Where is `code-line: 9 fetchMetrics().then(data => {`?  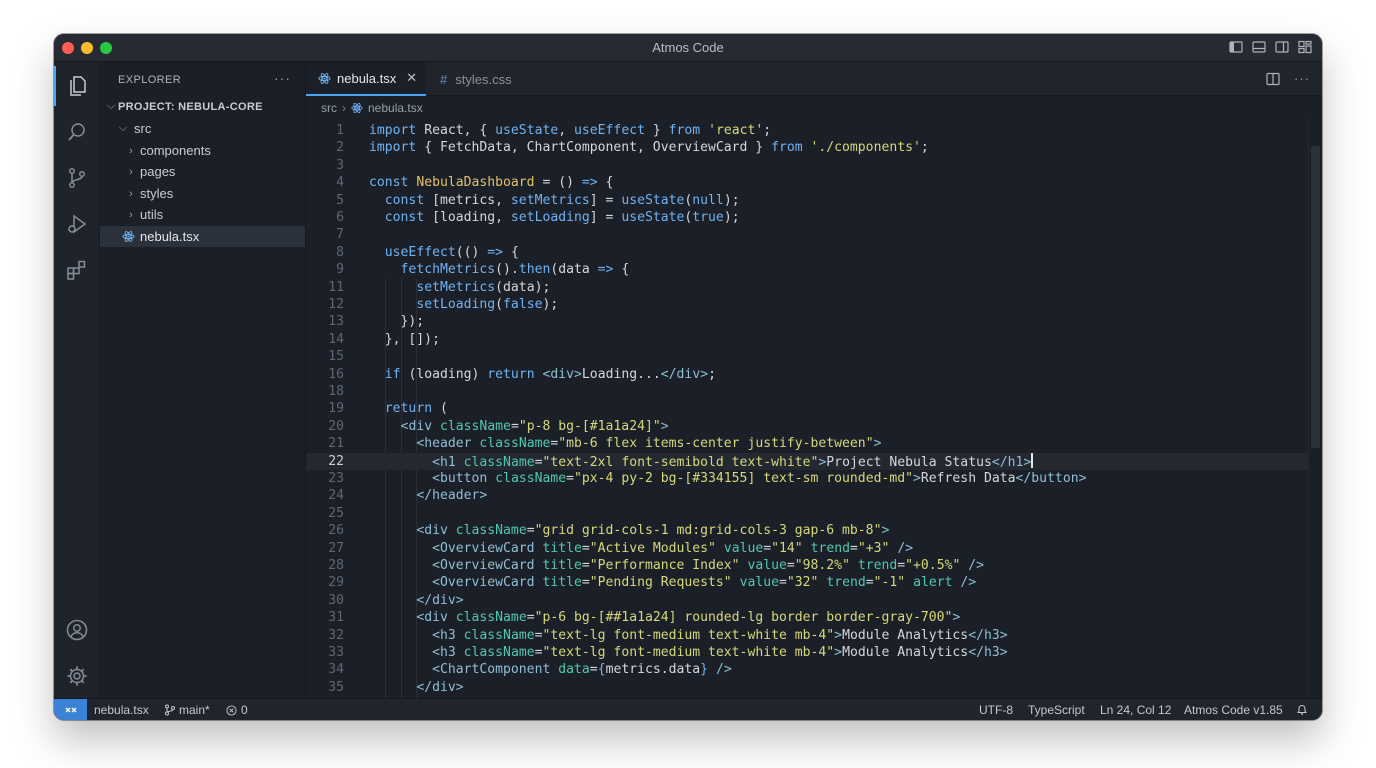
code-line: 9 fetchMetrics().then(data => { is located at coordinates (807, 269).